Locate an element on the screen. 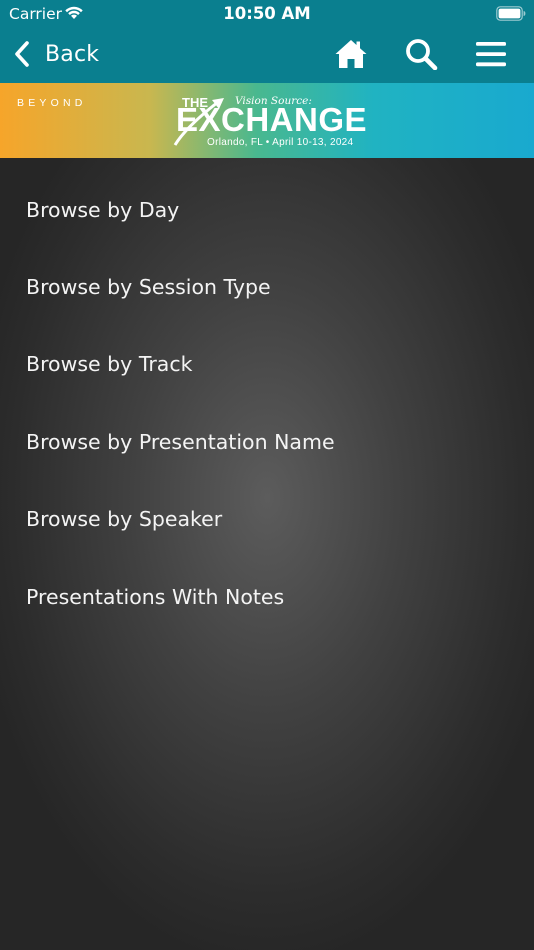 This screenshot has height=950, width=534. nav-bar: Back is located at coordinates (267, 55).